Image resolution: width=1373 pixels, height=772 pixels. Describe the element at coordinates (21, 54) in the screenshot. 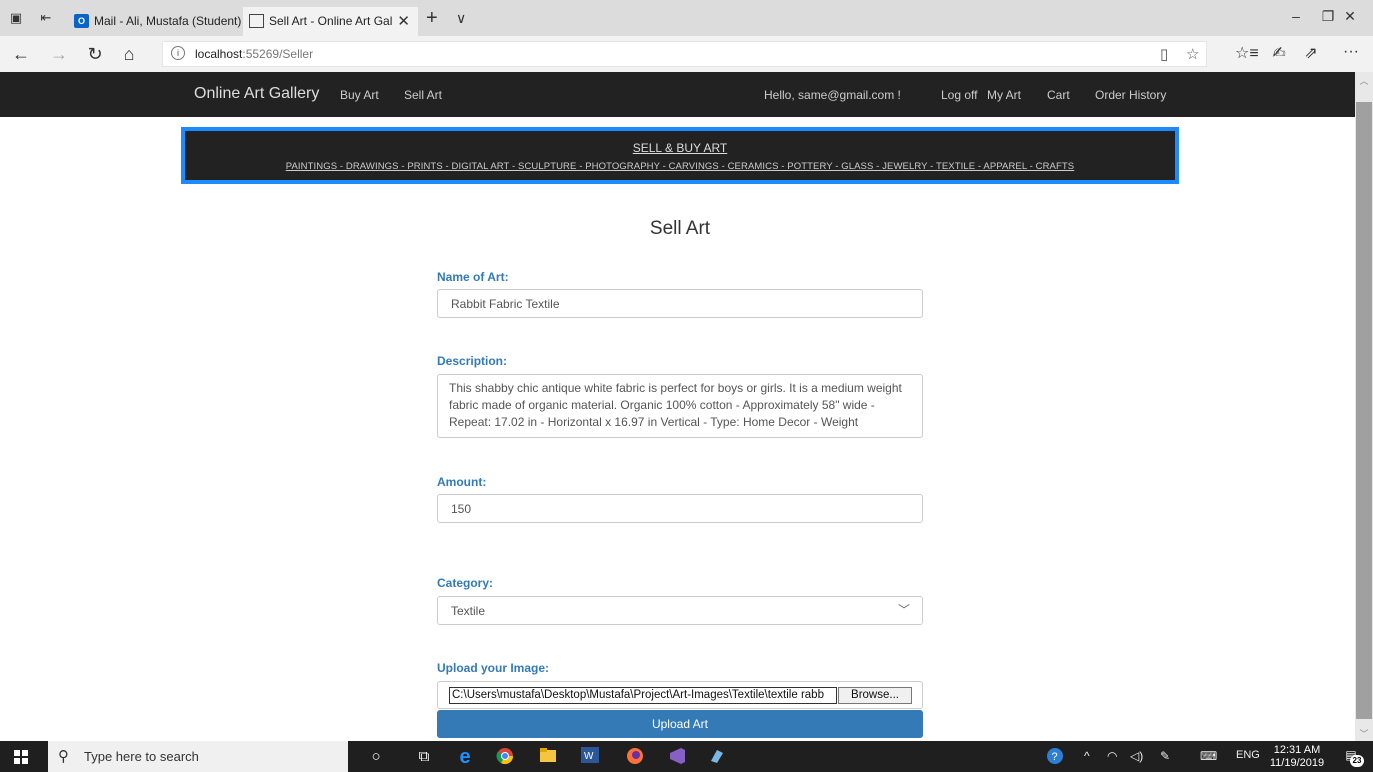

I see `back-button: ←` at that location.